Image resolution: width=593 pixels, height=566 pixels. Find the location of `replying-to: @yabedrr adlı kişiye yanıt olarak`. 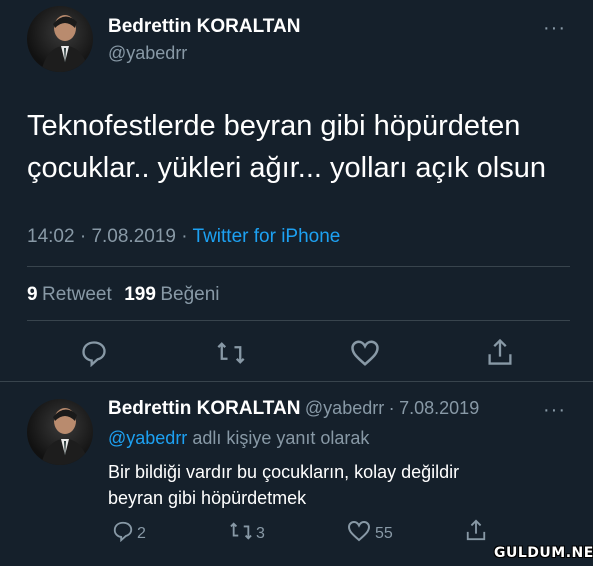

replying-to: @yabedrr adlı kişiye yanıt olarak is located at coordinates (238, 438).